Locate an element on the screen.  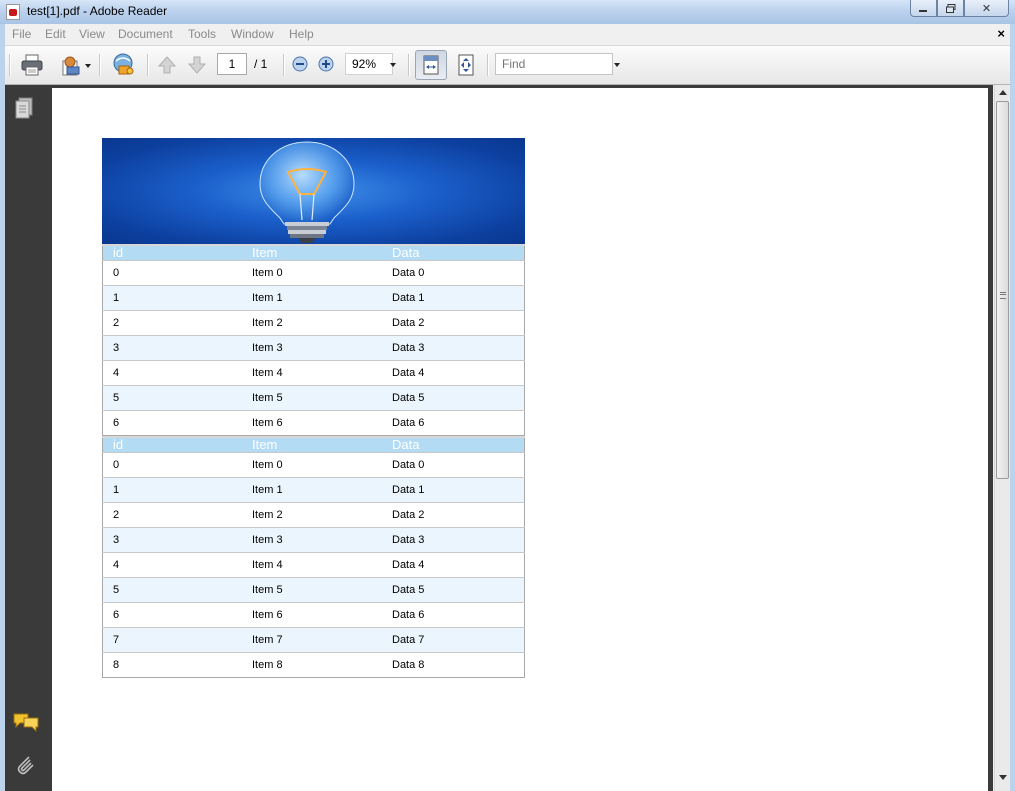
find-dropdown-chevron-down-icon is located at coordinates (617, 65).